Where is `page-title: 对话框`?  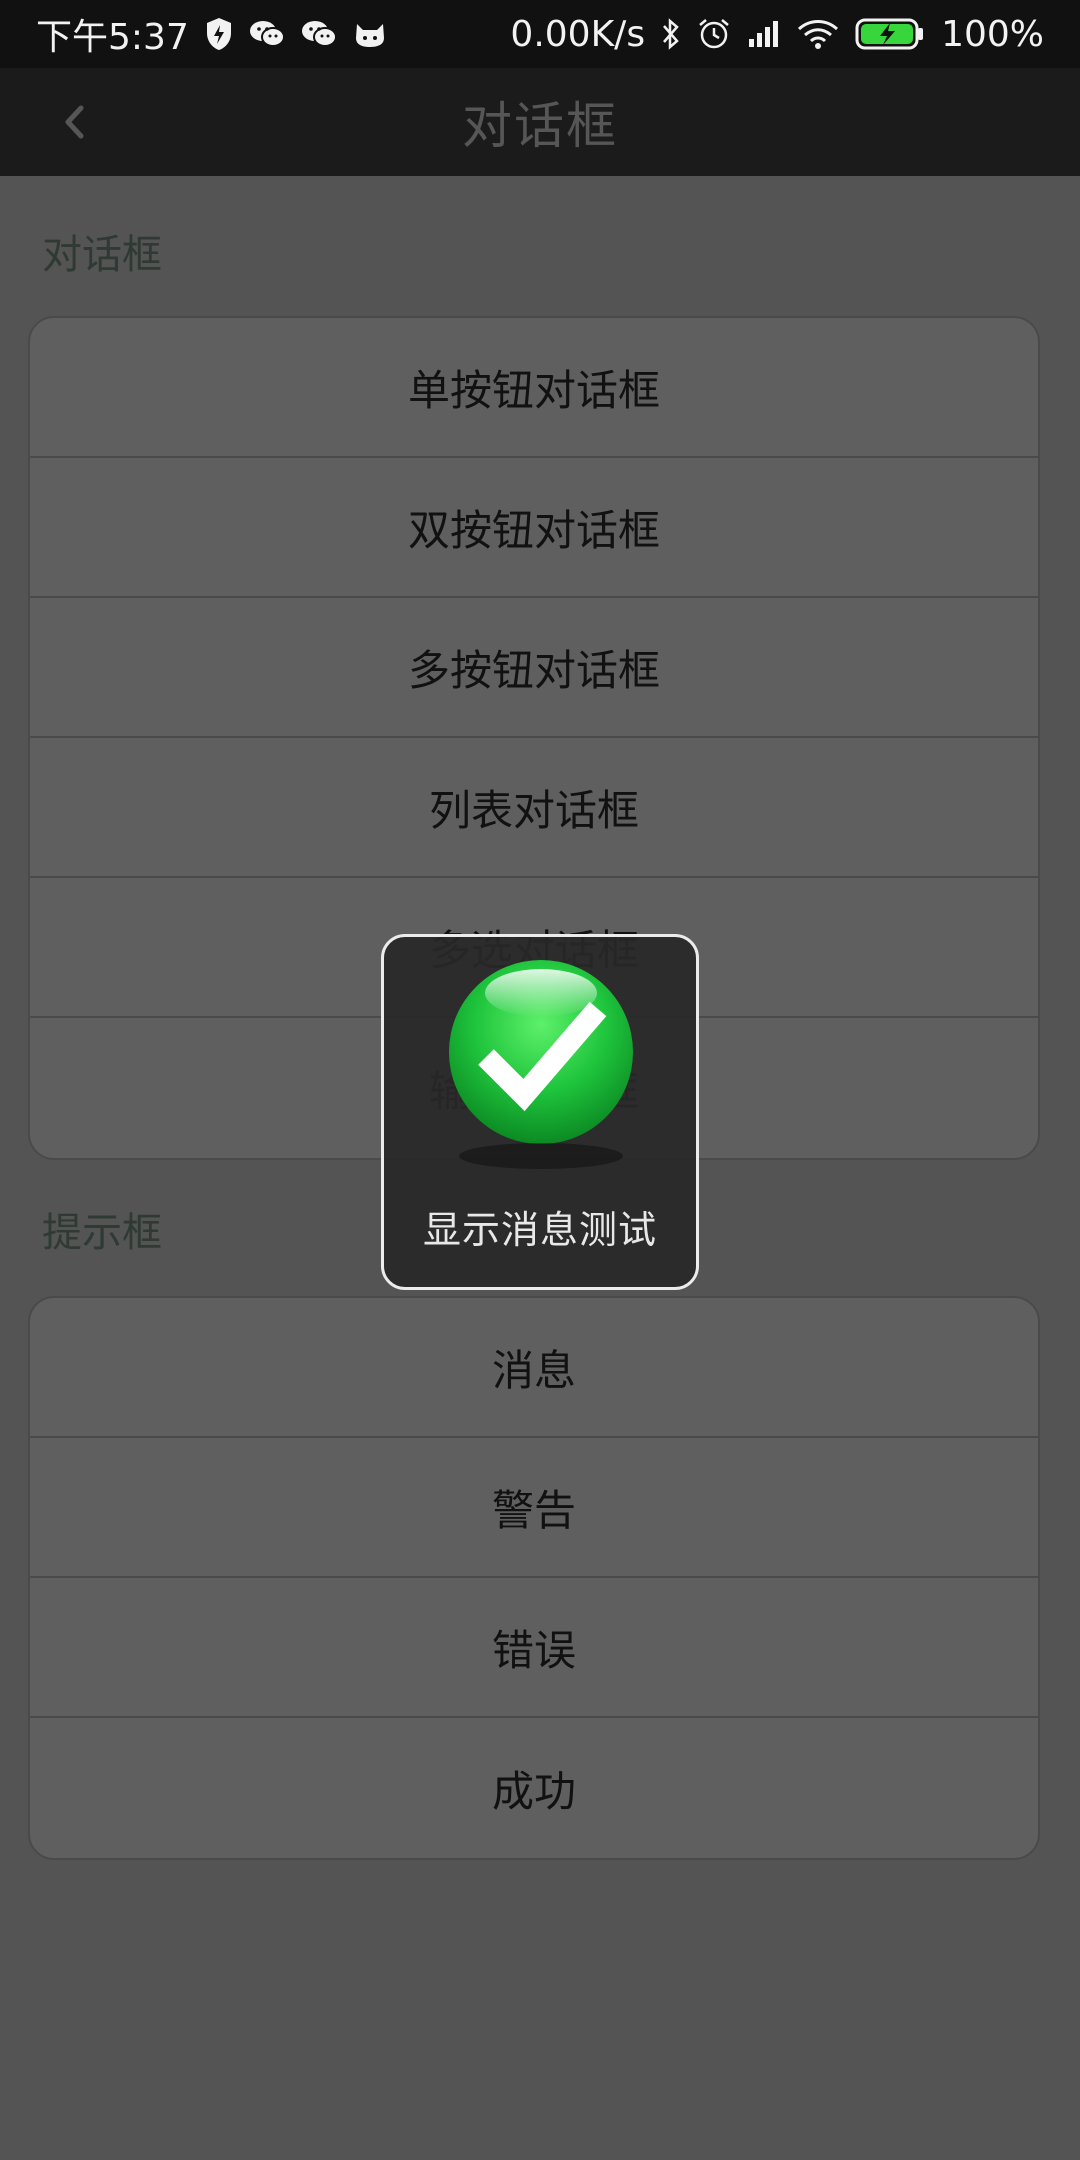 page-title: 对话框 is located at coordinates (540, 126).